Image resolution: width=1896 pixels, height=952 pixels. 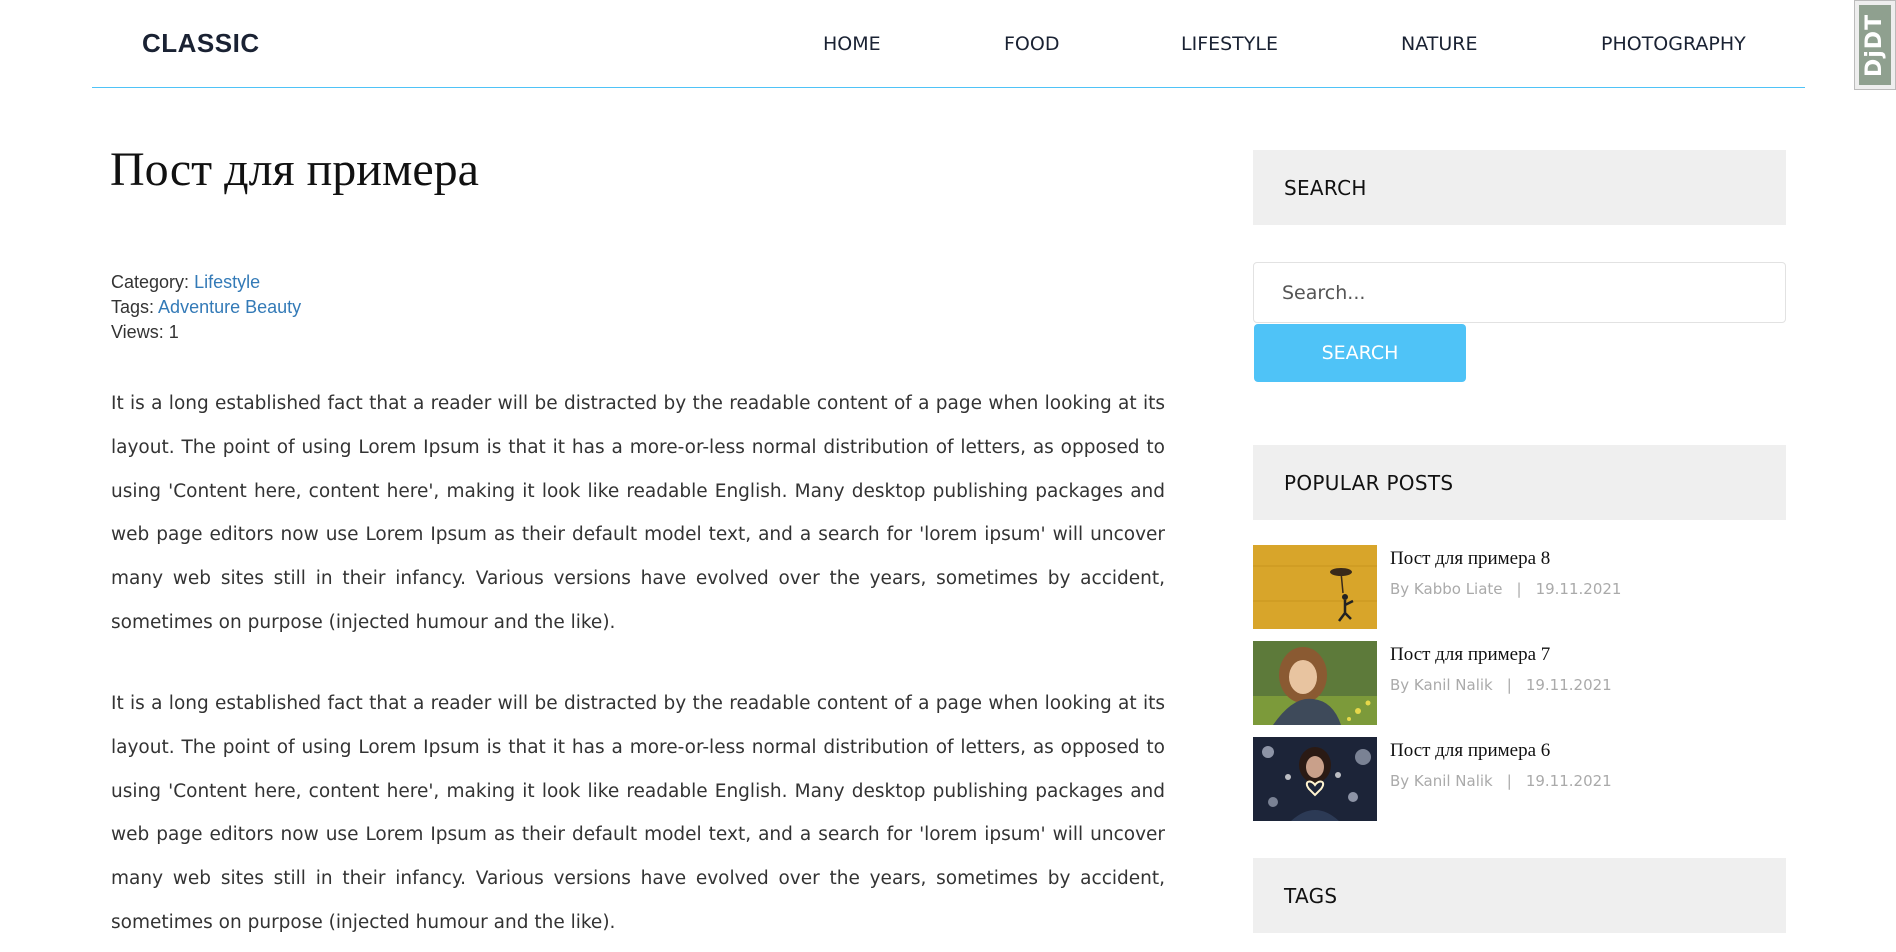 I want to click on category-link: Lifestyle, so click(x=227, y=282).